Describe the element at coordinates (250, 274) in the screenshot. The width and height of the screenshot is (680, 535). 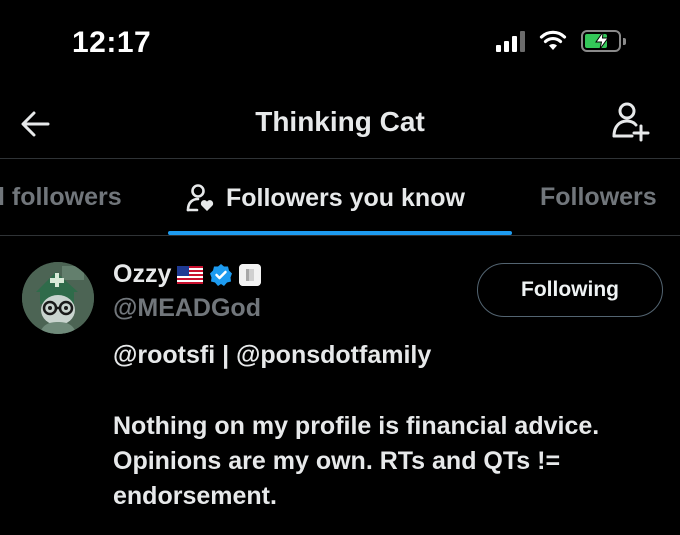
I see `affiliate-badge-icon` at that location.